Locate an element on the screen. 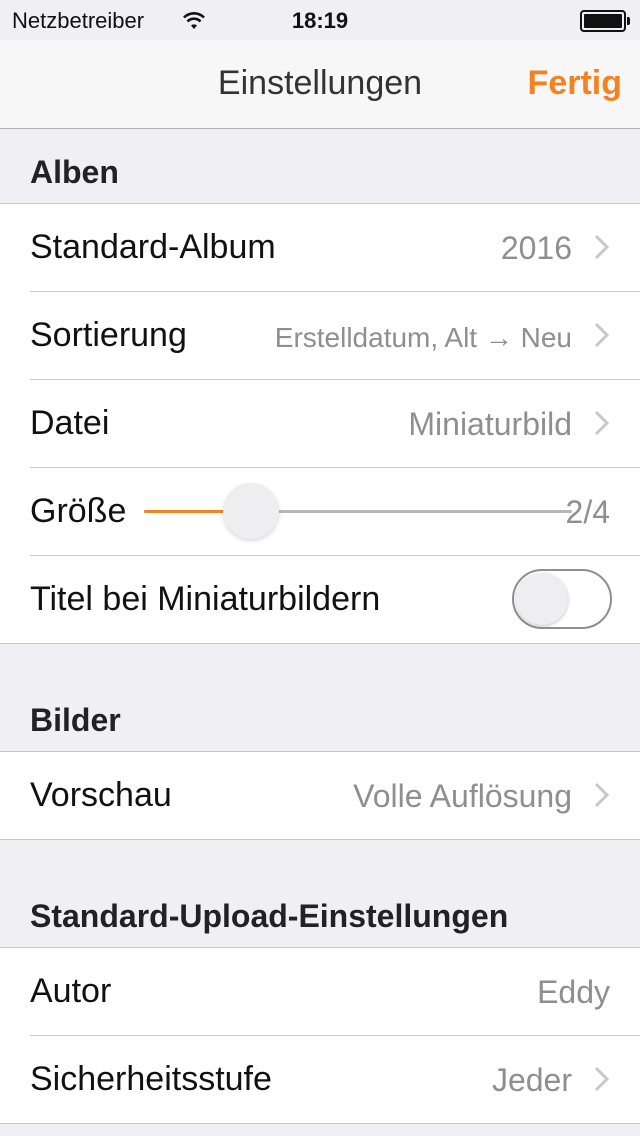  section-header-bilder: Bilder is located at coordinates (75, 720).